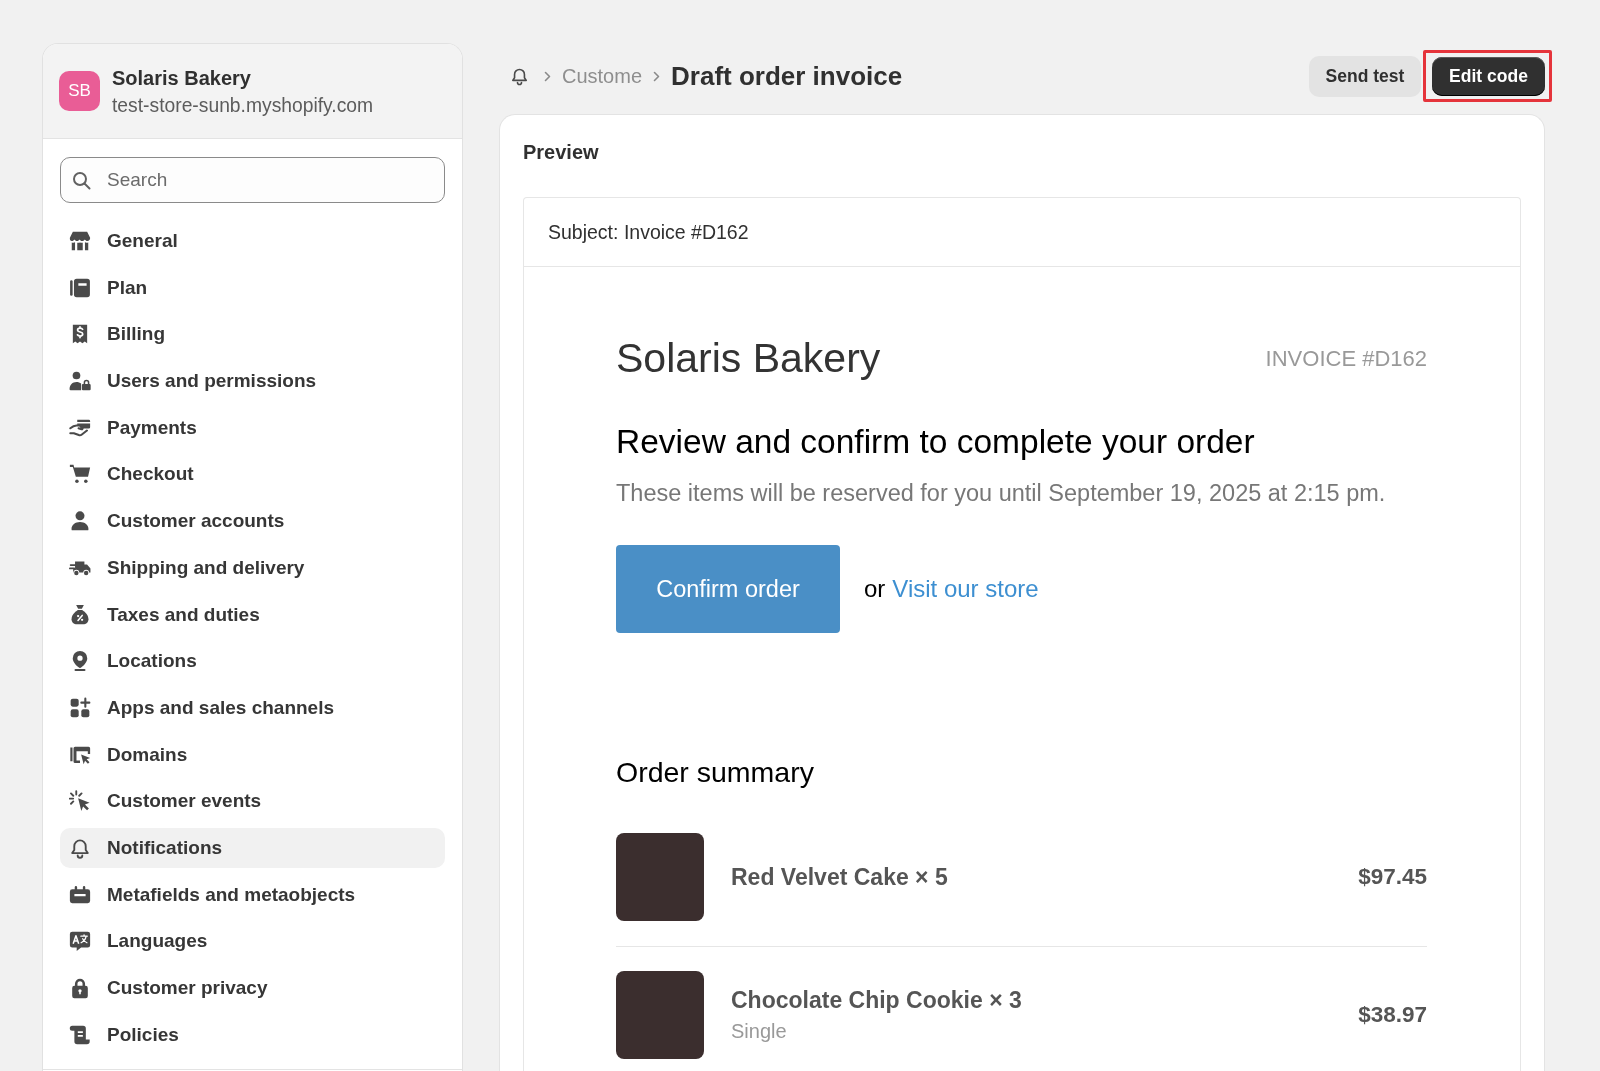  I want to click on shop-name: Solaris Bakery, so click(748, 358).